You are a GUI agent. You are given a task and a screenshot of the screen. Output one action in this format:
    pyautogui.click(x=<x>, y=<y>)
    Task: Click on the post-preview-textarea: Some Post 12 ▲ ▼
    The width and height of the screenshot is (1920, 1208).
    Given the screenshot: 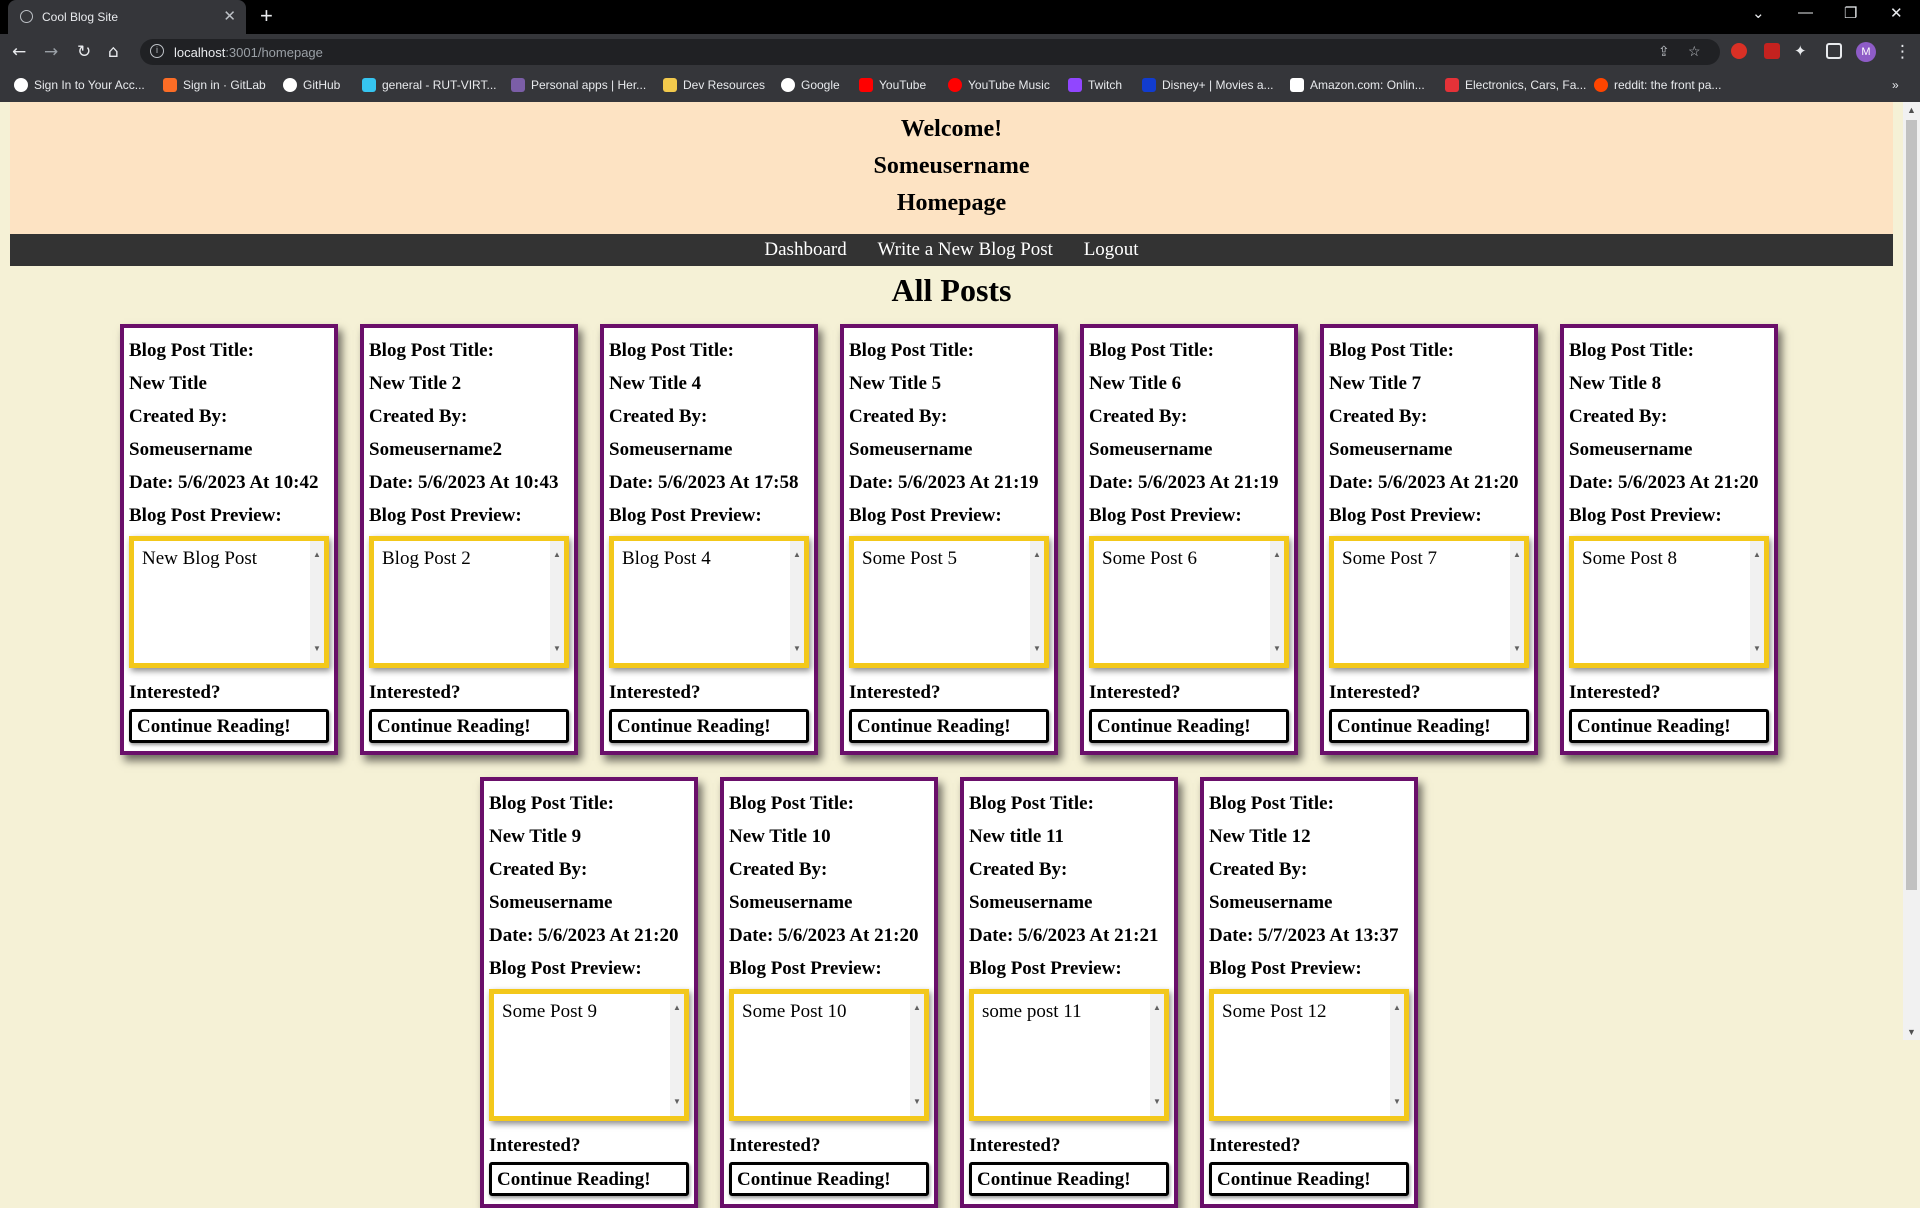 What is the action you would take?
    pyautogui.click(x=1309, y=1055)
    